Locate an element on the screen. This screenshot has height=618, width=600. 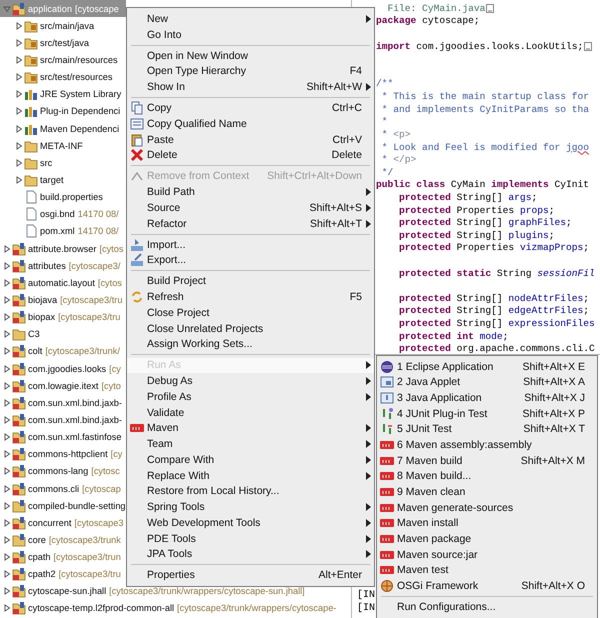
menu-item: Maven source:jar is located at coordinates (487, 554).